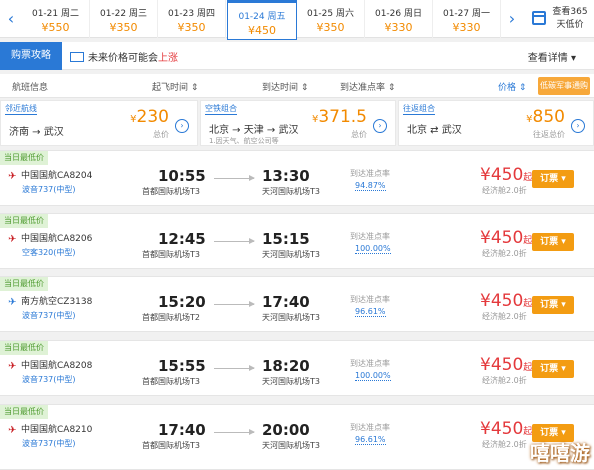 The image size is (594, 470). Describe the element at coordinates (367, 86) in the screenshot. I see `sort-ontime-rate: 到达准点率 ⇕` at that location.